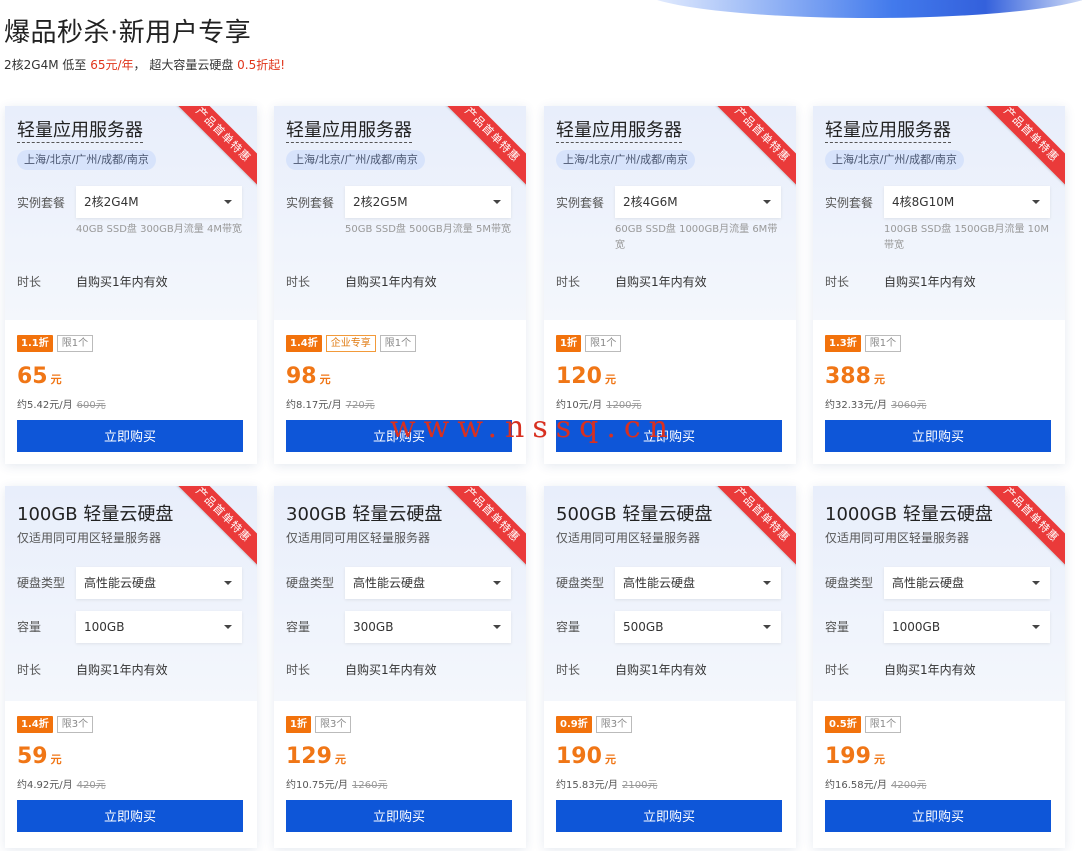  I want to click on monthly-value: 约10.75元/月, so click(317, 785).